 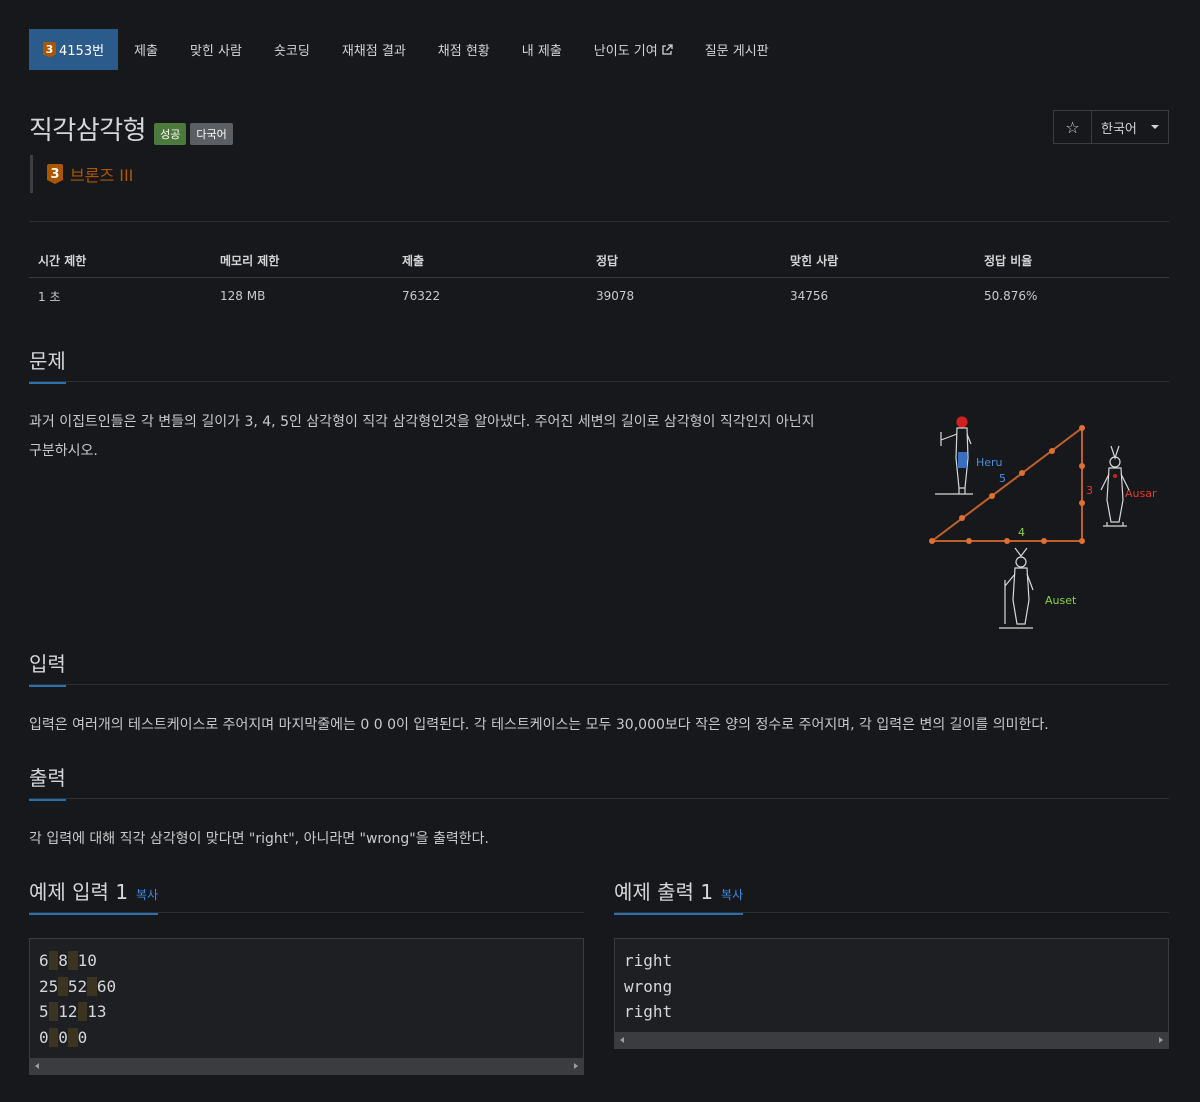 I want to click on output-heading: 출력, so click(x=47, y=781).